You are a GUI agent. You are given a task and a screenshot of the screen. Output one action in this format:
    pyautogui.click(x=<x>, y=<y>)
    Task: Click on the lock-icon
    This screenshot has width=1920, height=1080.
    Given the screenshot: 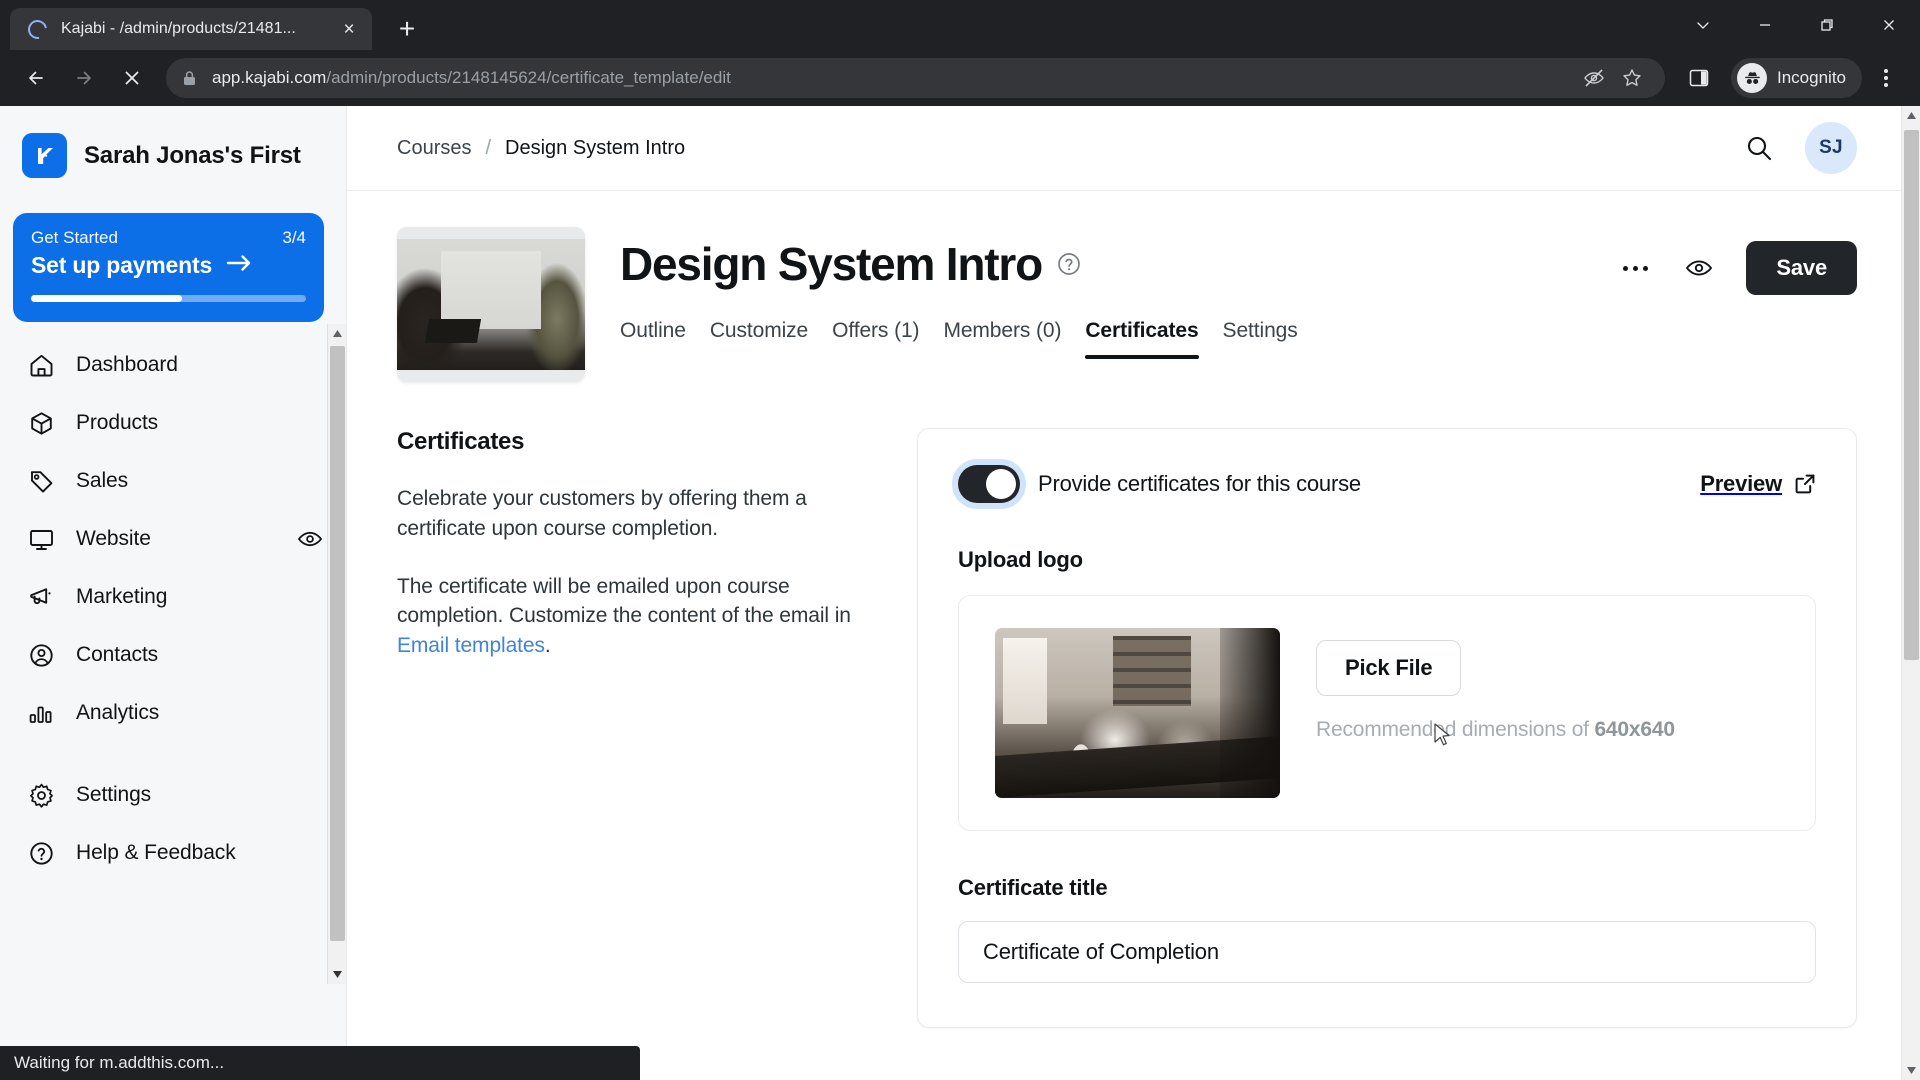 What is the action you would take?
    pyautogui.click(x=191, y=78)
    